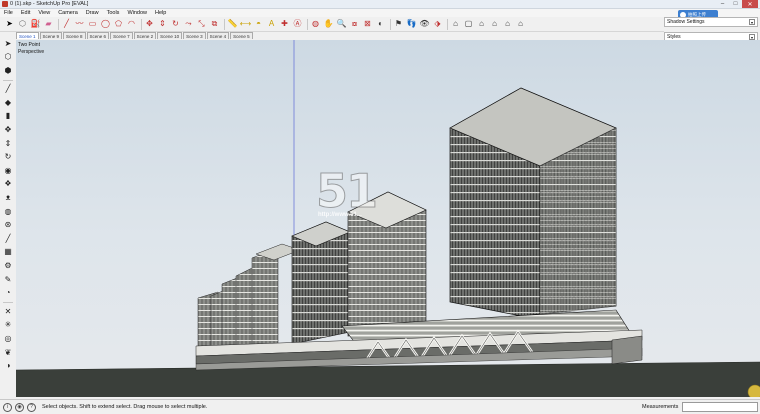 Image resolution: width=760 pixels, height=414 pixels. What do you see at coordinates (201, 24) in the screenshot?
I see `scale-icon: ⤡` at bounding box center [201, 24].